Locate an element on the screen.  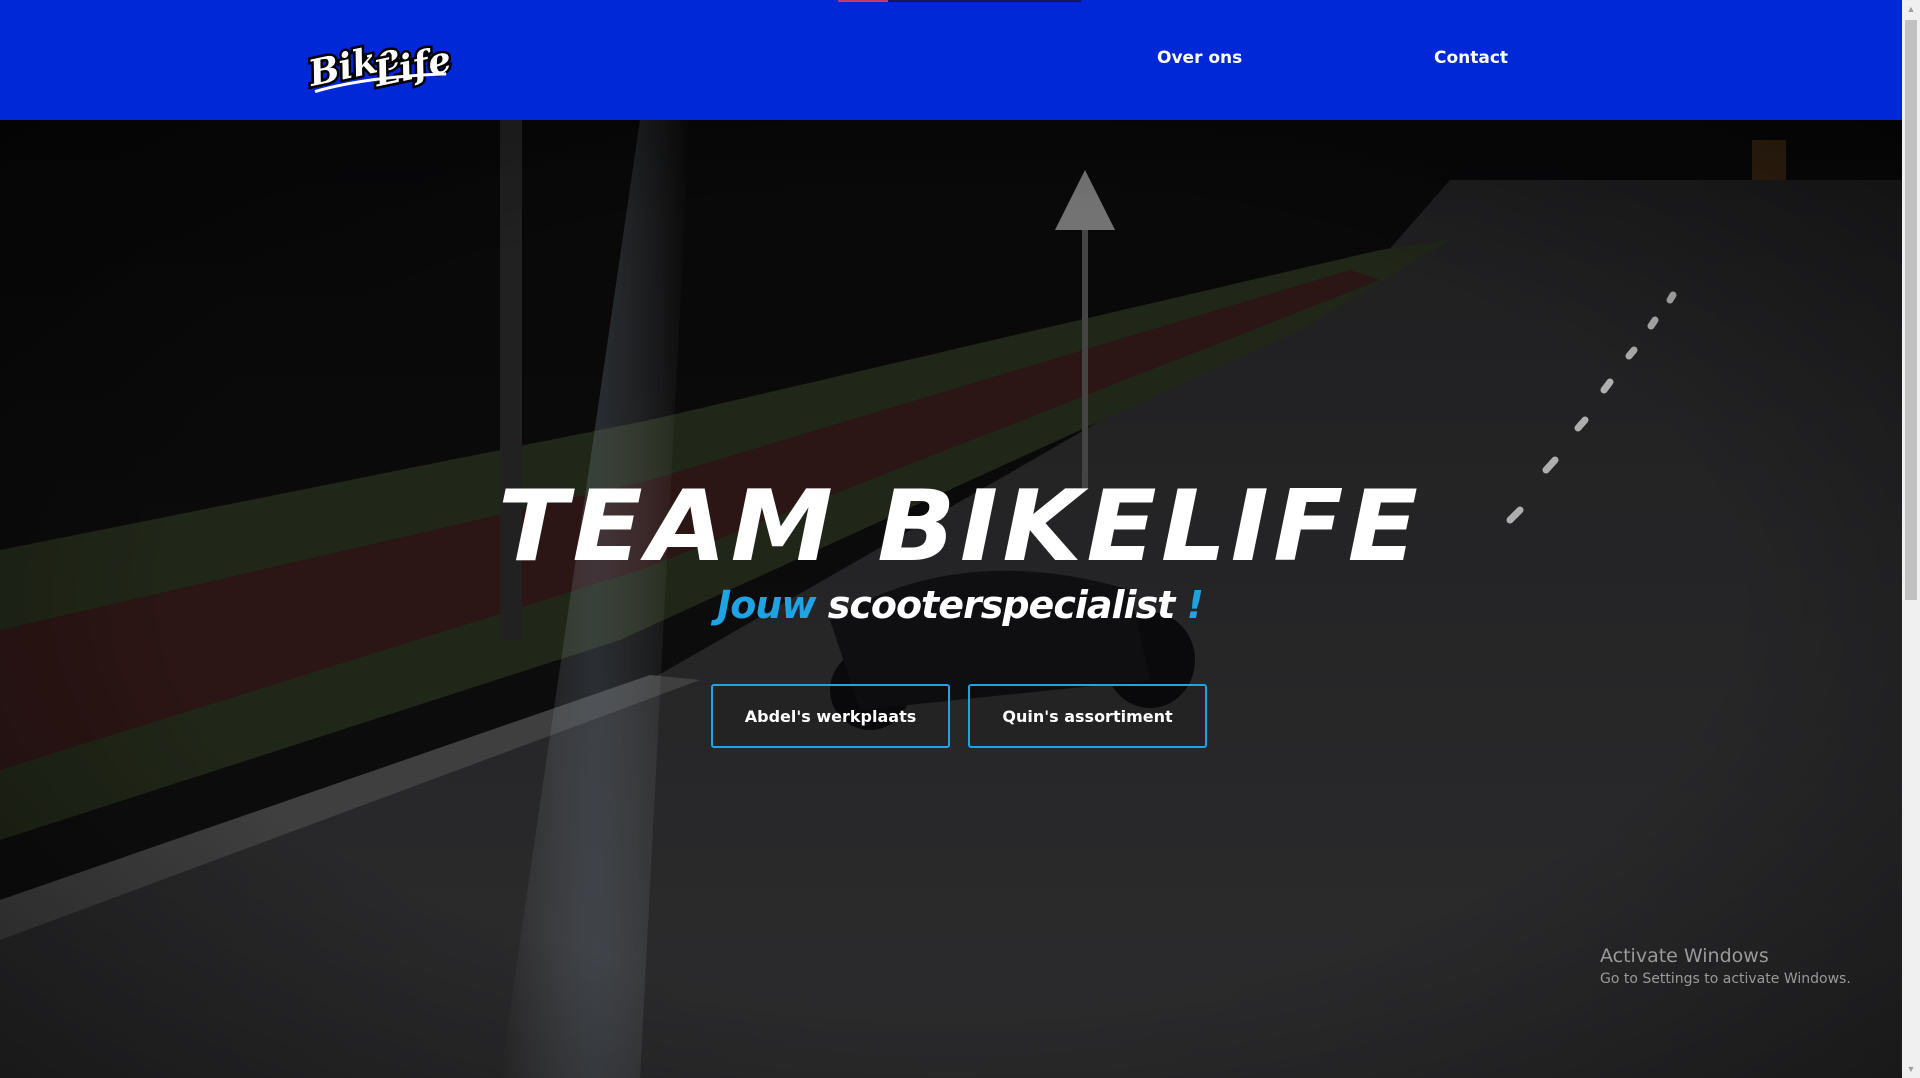
activate-windows-title: Activate Windows is located at coordinates (1684, 956).